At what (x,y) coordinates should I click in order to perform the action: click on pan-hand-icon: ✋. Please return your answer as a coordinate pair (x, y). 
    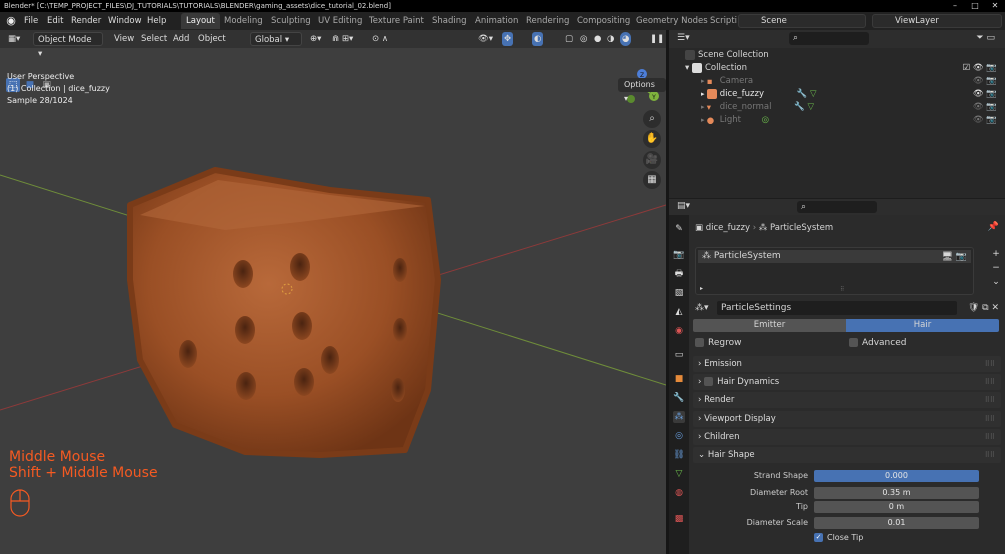
    Looking at the image, I should click on (652, 139).